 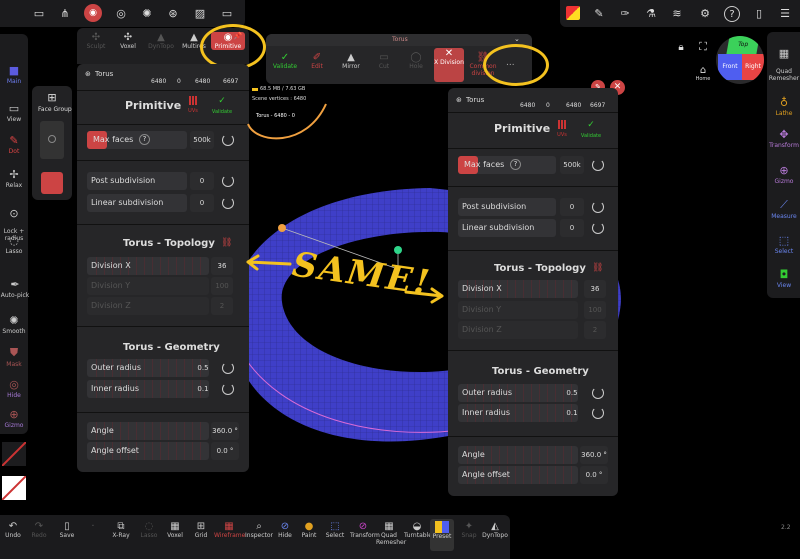 I want to click on cube-face-top: Top, so click(x=743, y=45).